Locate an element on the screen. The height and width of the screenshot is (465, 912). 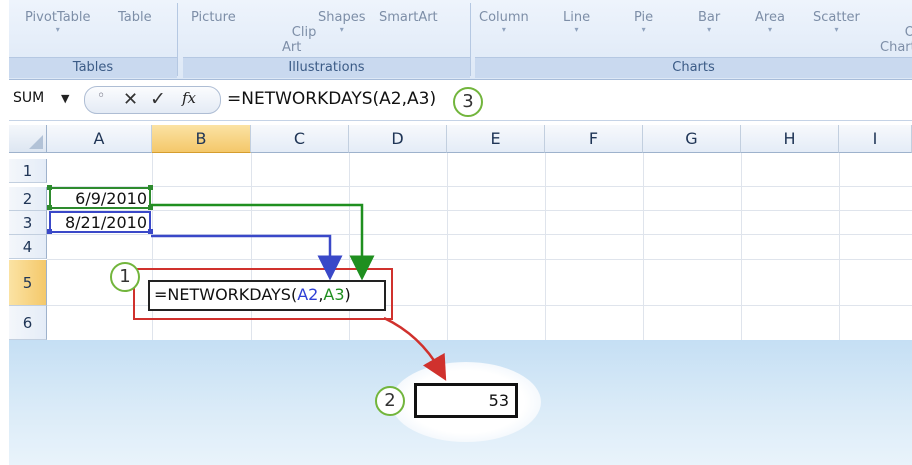
picture-button: Picture is located at coordinates (213, 17).